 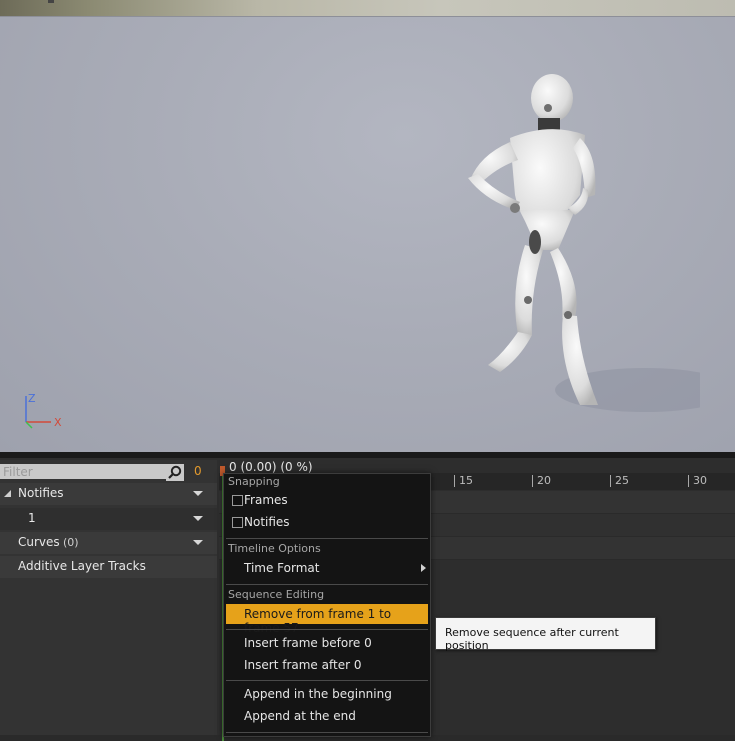 What do you see at coordinates (51, 1) in the screenshot?
I see `toolbar-mark` at bounding box center [51, 1].